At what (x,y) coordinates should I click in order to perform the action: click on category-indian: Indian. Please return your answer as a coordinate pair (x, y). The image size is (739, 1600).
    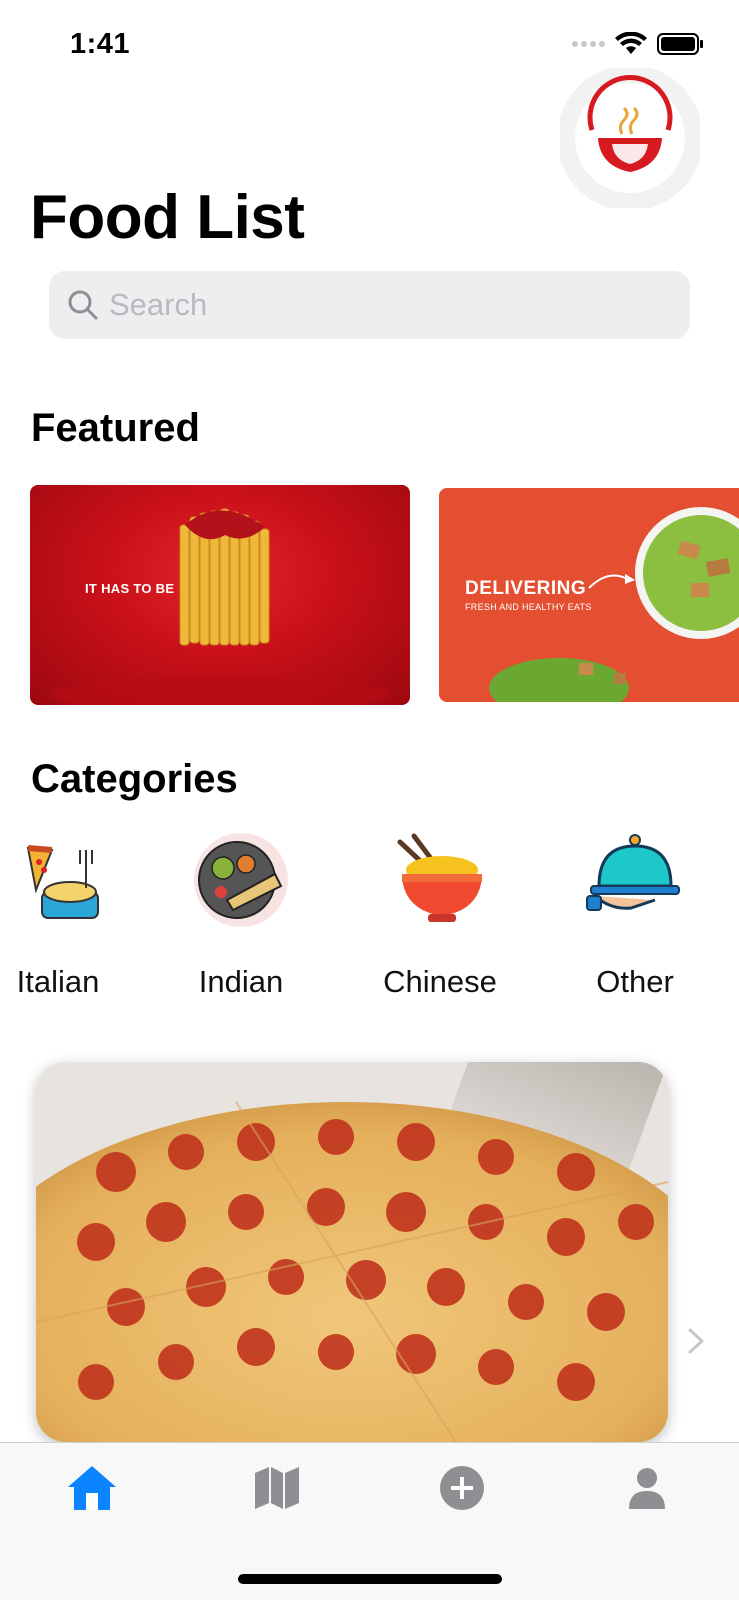
    Looking at the image, I should click on (241, 915).